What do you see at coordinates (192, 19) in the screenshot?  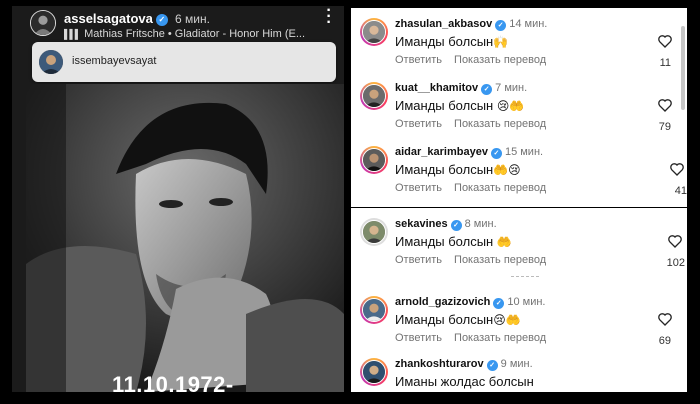 I see `story-timestamp: 6 мин.` at bounding box center [192, 19].